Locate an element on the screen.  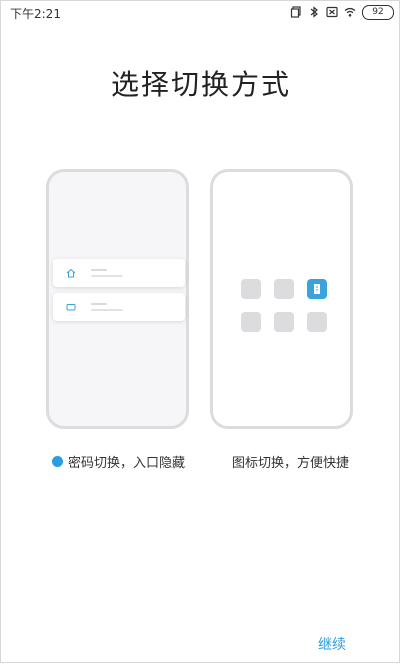
option-password-preview is located at coordinates (117, 299).